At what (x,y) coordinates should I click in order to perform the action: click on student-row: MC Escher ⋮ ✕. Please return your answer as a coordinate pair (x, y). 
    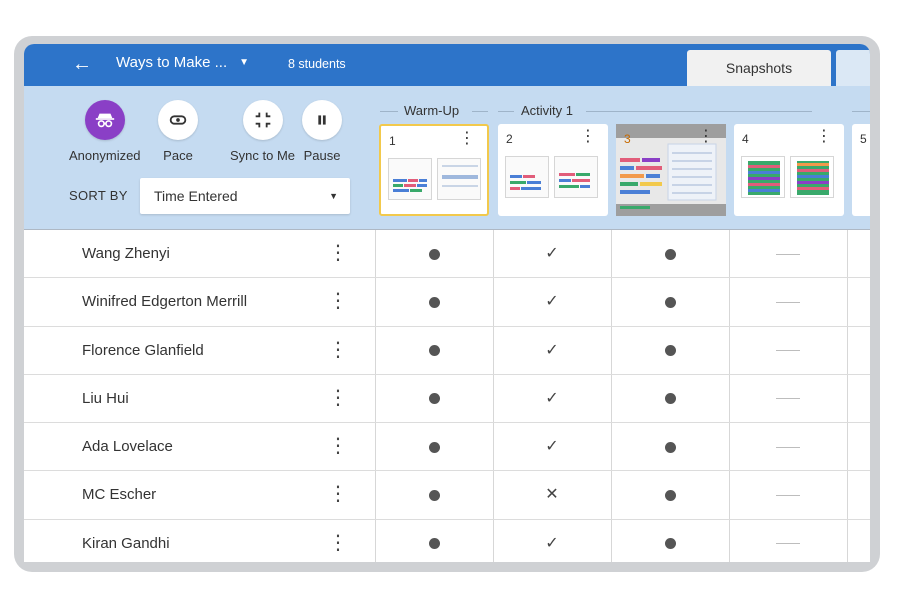
    Looking at the image, I should click on (447, 495).